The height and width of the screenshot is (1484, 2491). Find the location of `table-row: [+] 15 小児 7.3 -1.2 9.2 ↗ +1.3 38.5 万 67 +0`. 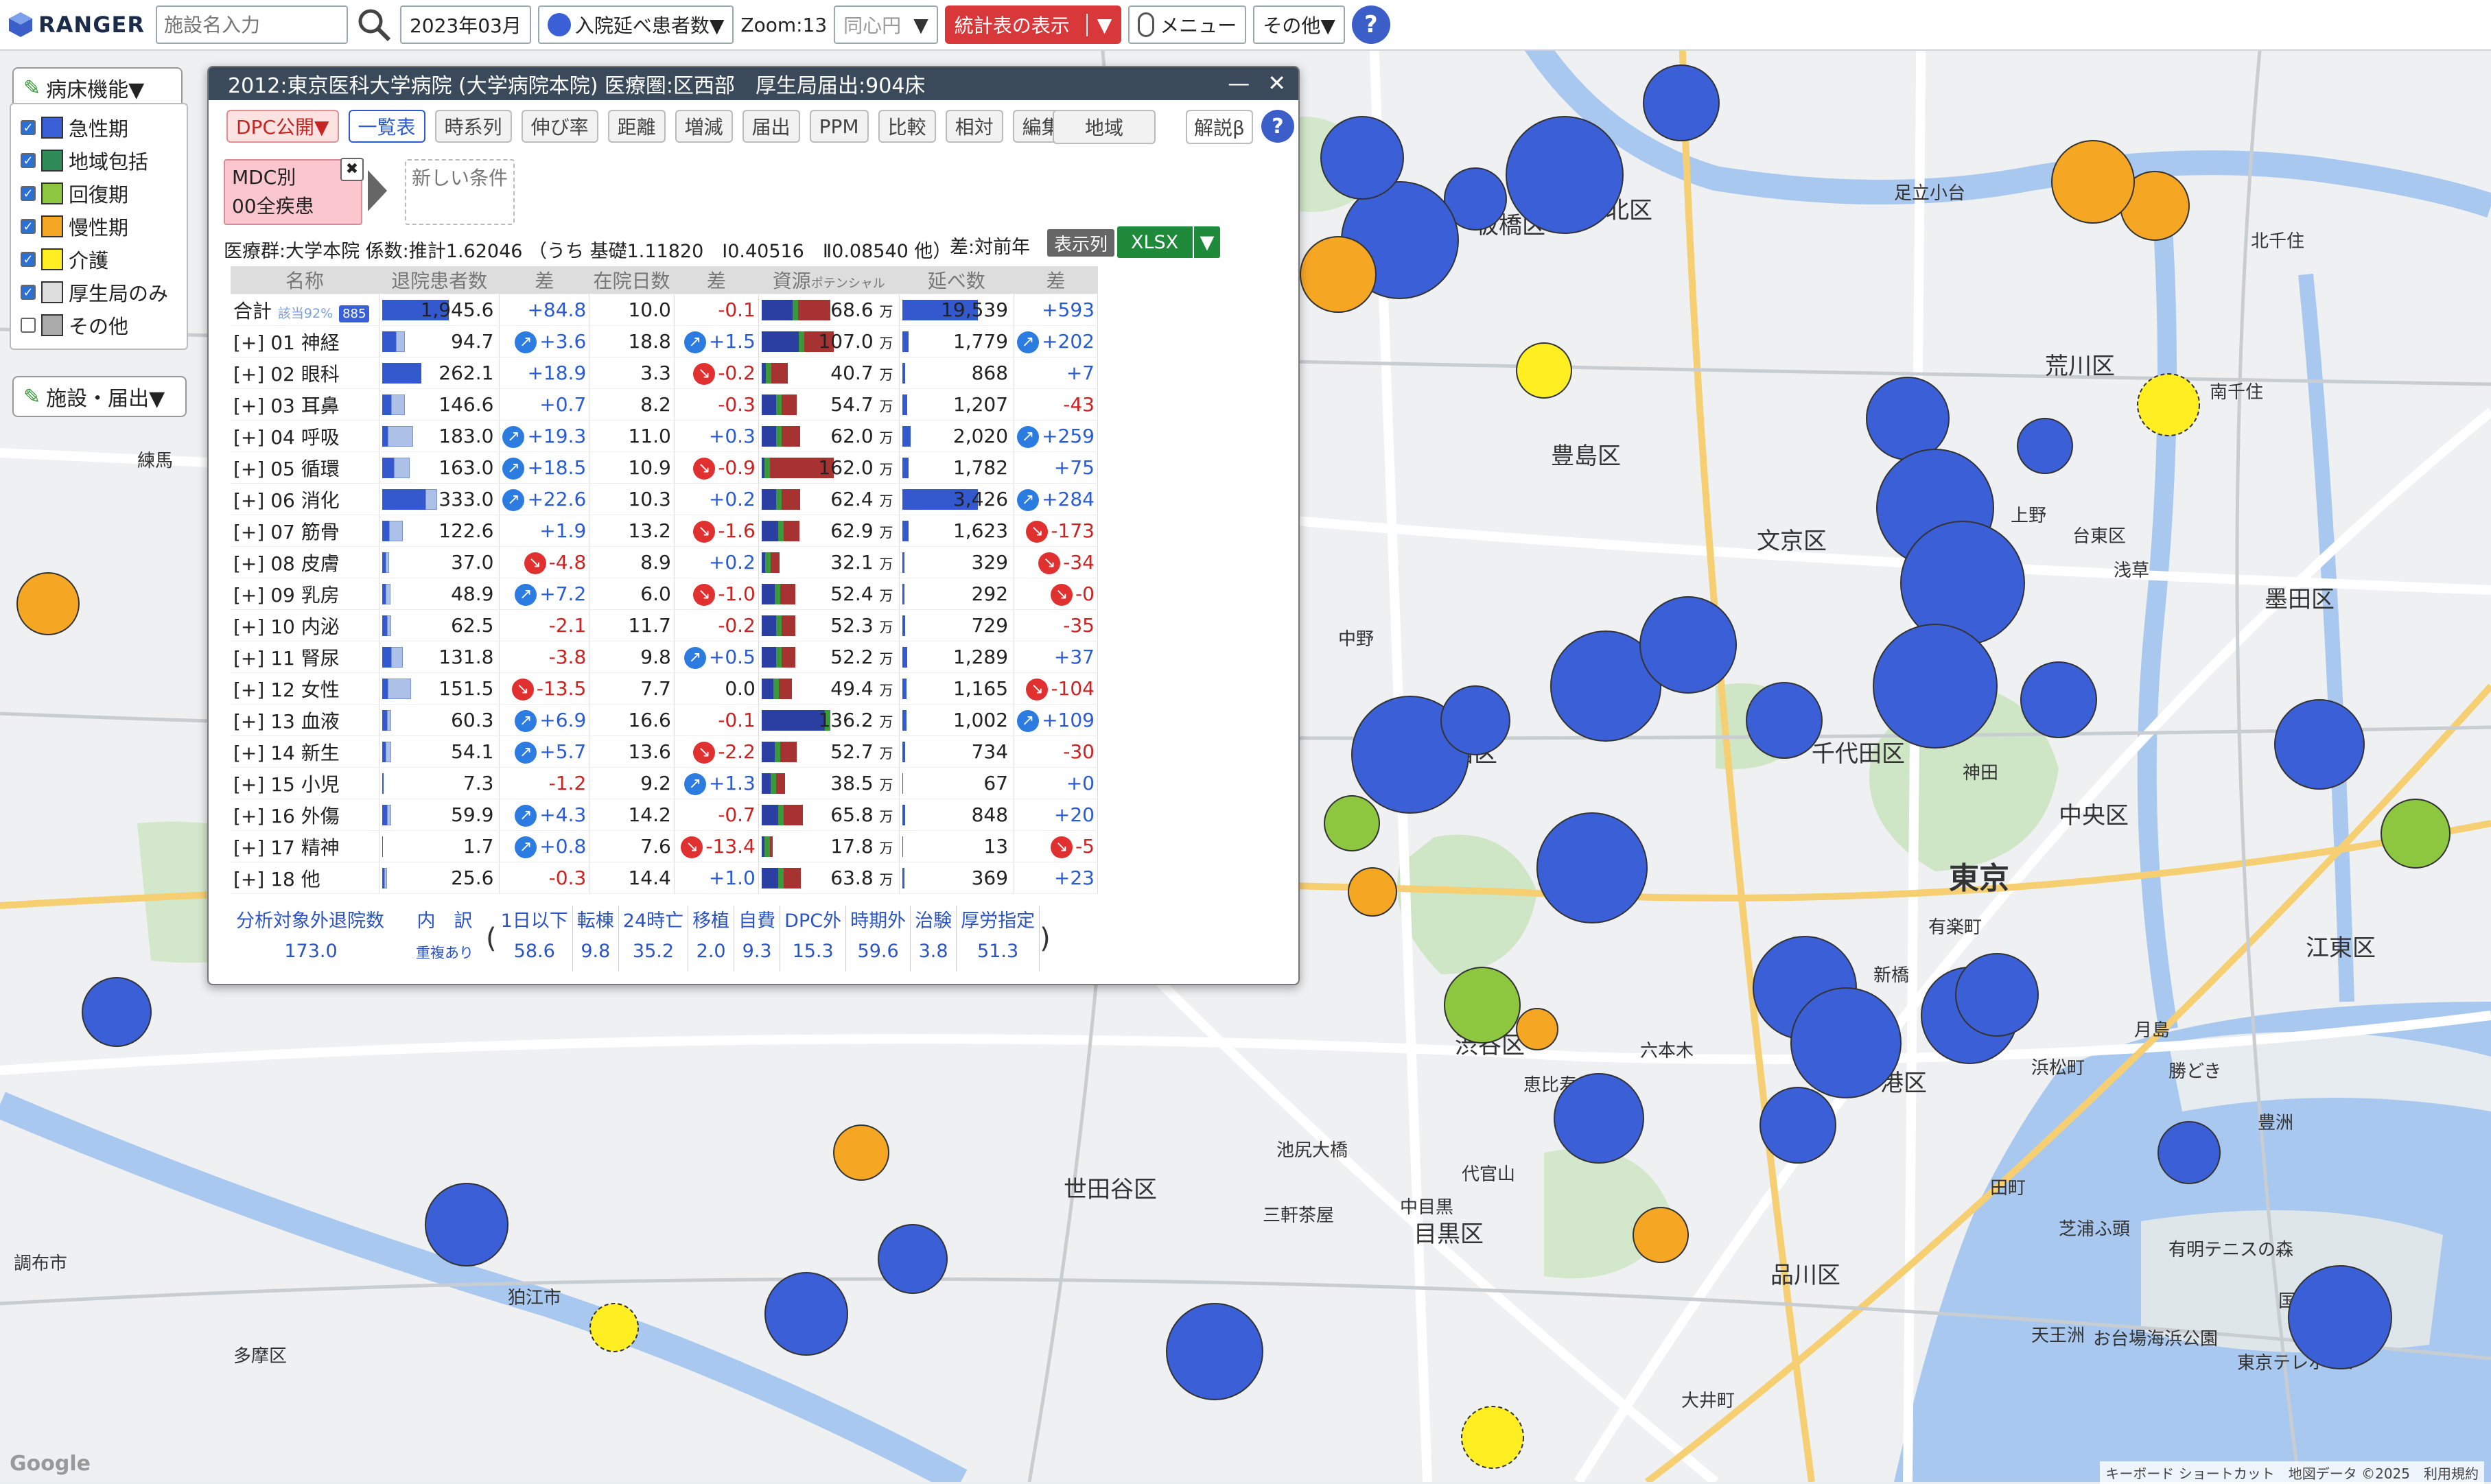

table-row: [+] 15 小児 7.3 -1.2 9.2 ↗ +1.3 38.5 万 67 +0 is located at coordinates (664, 783).